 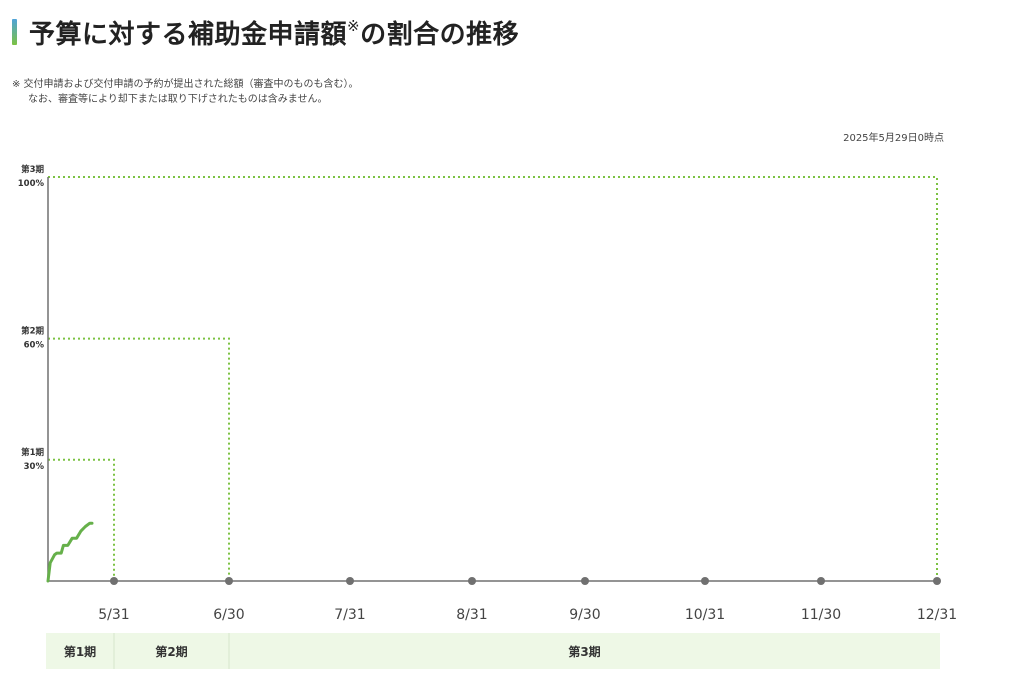 I want to click on phase-band-label-2: 第2期, so click(x=171, y=651).